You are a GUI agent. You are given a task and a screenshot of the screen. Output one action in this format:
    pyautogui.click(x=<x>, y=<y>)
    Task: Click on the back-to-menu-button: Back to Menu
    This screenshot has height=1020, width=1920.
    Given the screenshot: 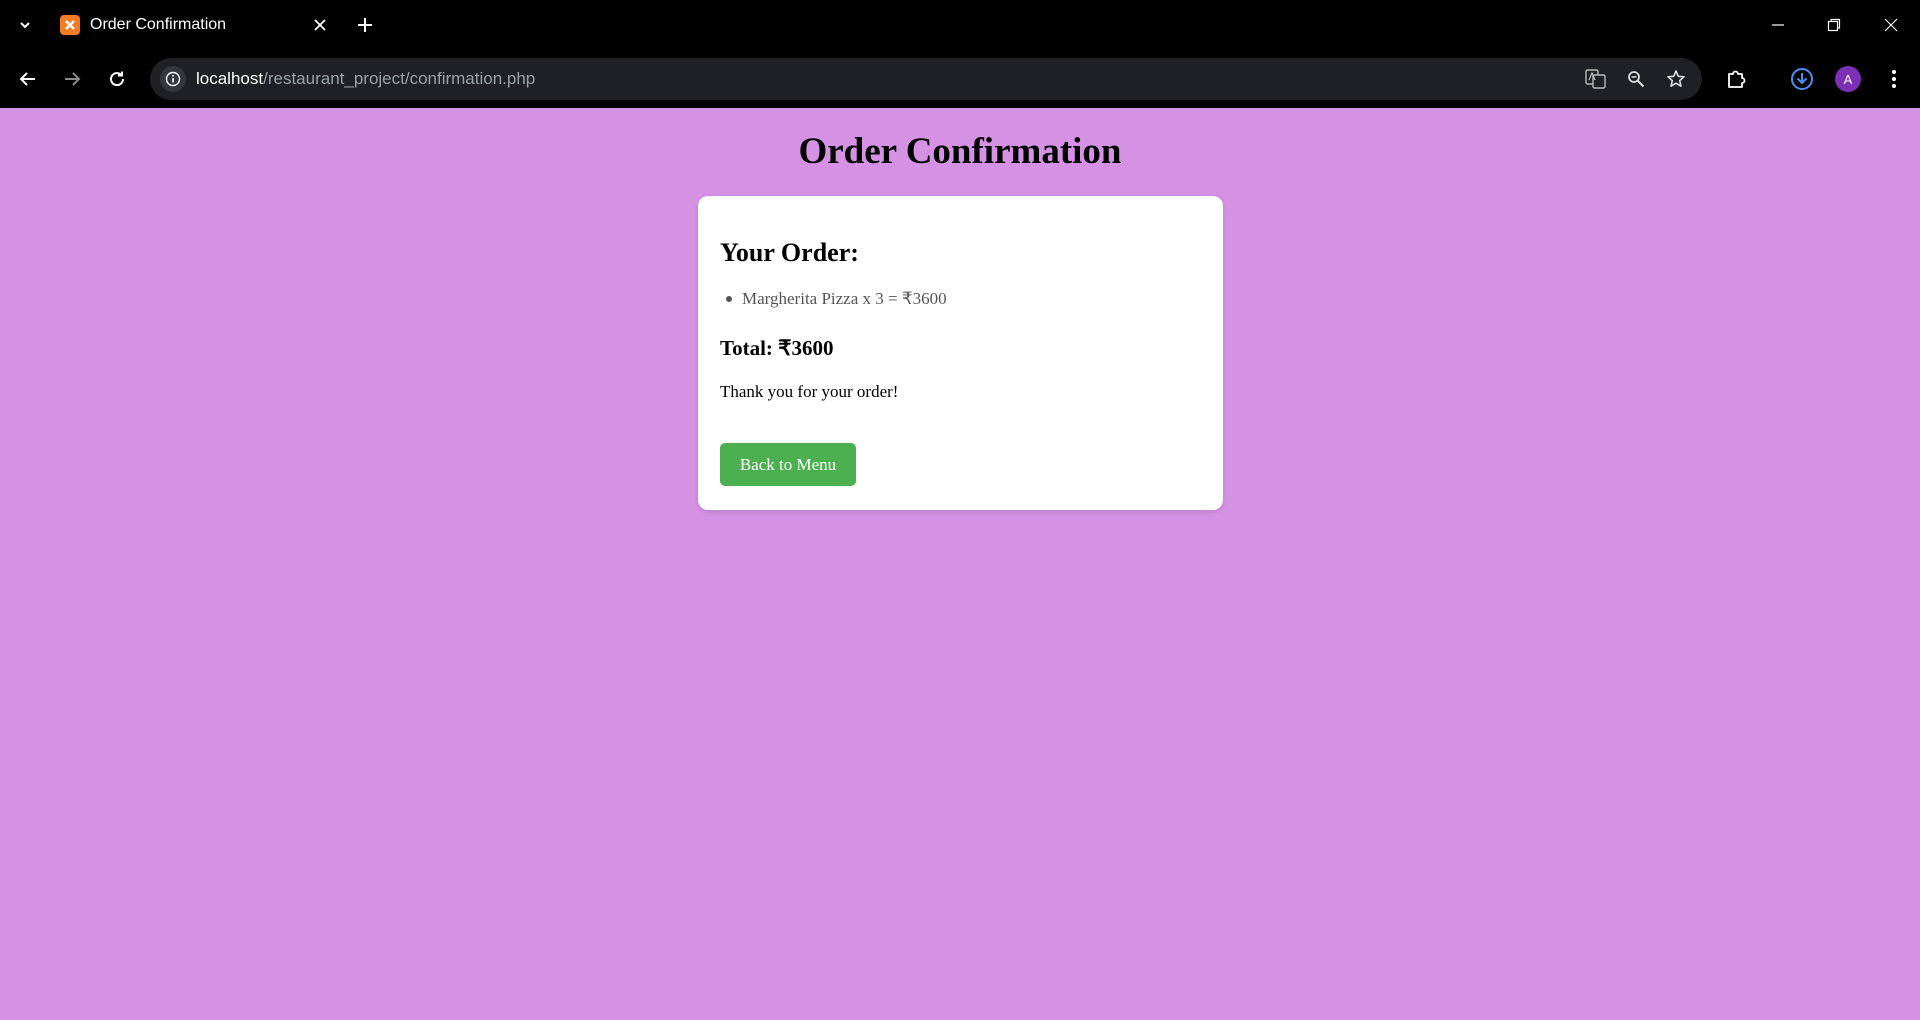 What is the action you would take?
    pyautogui.click(x=788, y=464)
    